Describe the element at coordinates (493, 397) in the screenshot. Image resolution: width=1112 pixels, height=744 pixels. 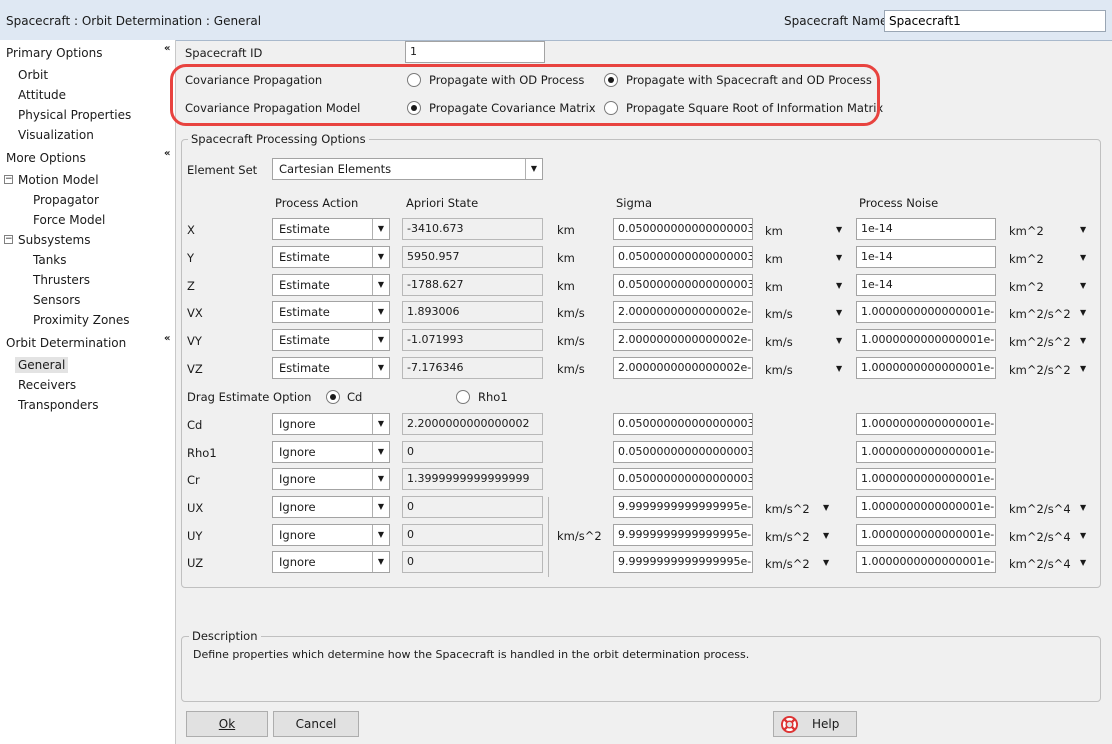
I see `drag-rho1-label: Rho1` at that location.